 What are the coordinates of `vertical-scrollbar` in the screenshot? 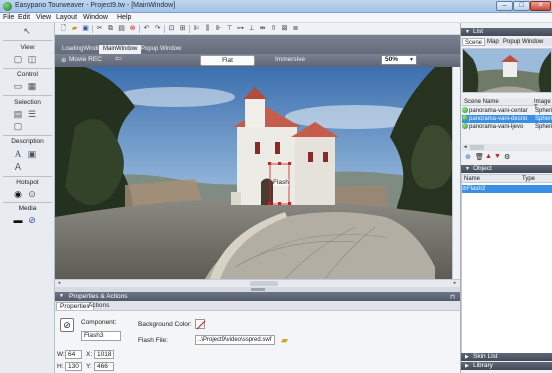 It's located at (456, 173).